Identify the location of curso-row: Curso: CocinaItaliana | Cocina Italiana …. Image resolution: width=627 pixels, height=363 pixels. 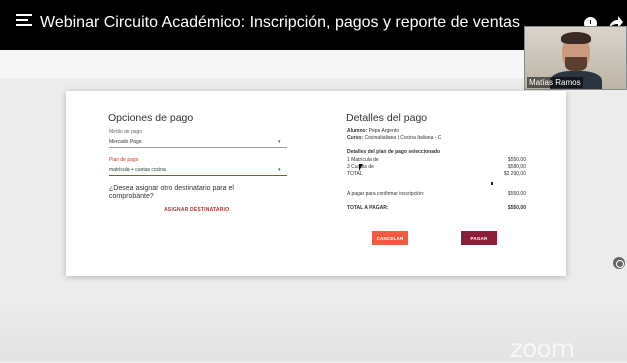
(394, 138).